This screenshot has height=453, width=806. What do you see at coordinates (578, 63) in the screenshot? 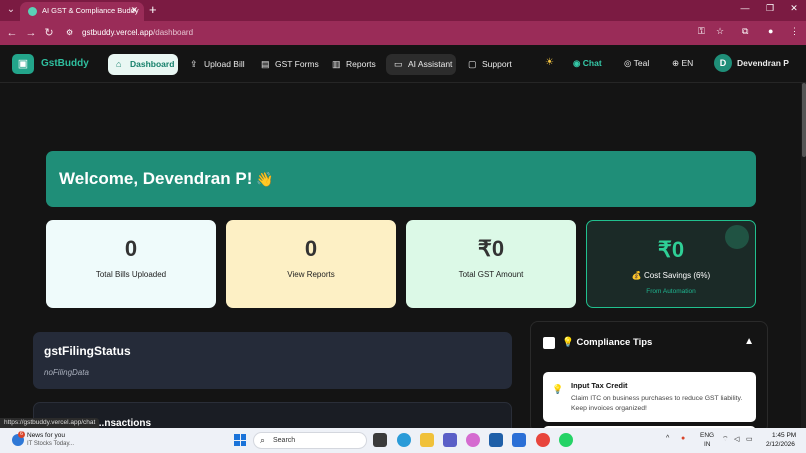
I see `chat-icon: ◉` at bounding box center [578, 63].